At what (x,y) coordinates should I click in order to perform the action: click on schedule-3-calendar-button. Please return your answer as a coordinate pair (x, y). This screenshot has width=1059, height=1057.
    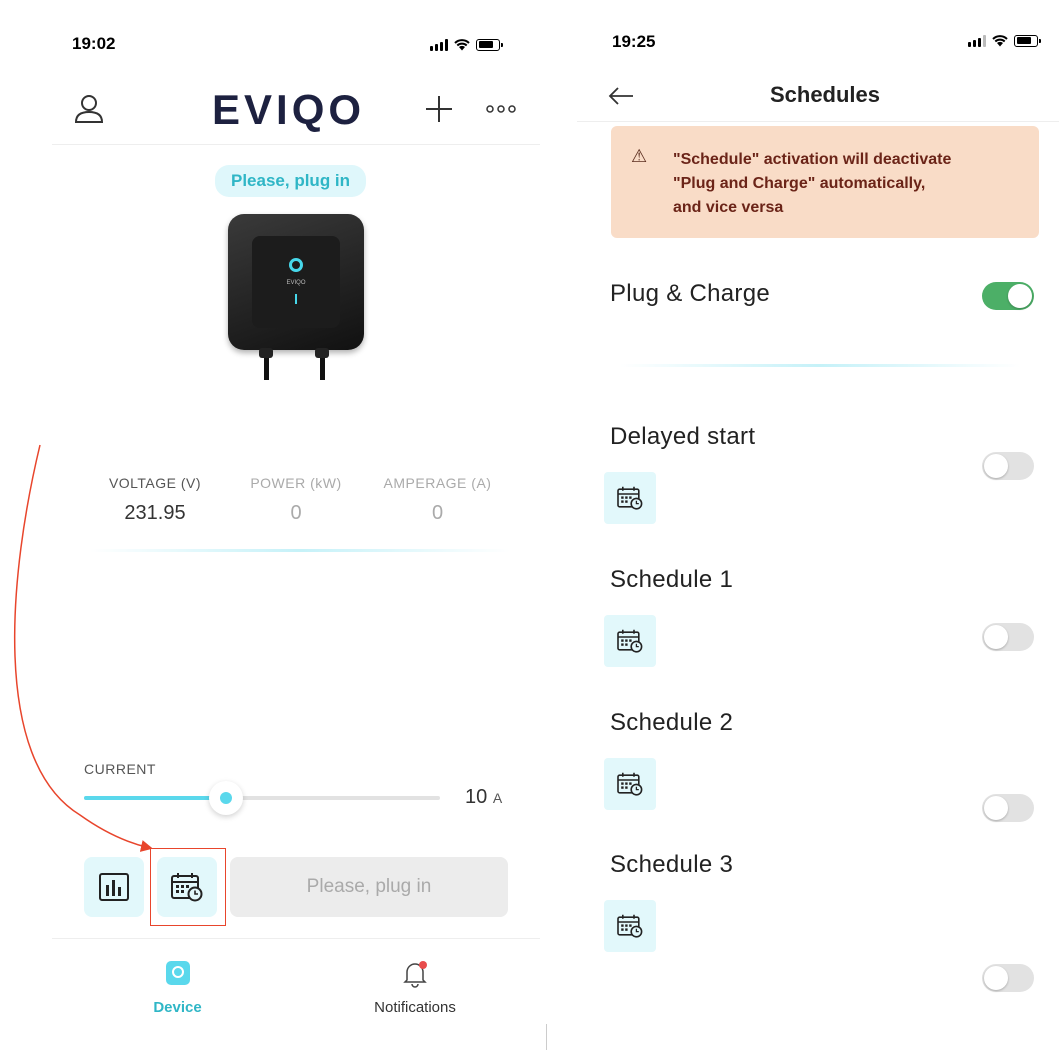
    Looking at the image, I should click on (630, 926).